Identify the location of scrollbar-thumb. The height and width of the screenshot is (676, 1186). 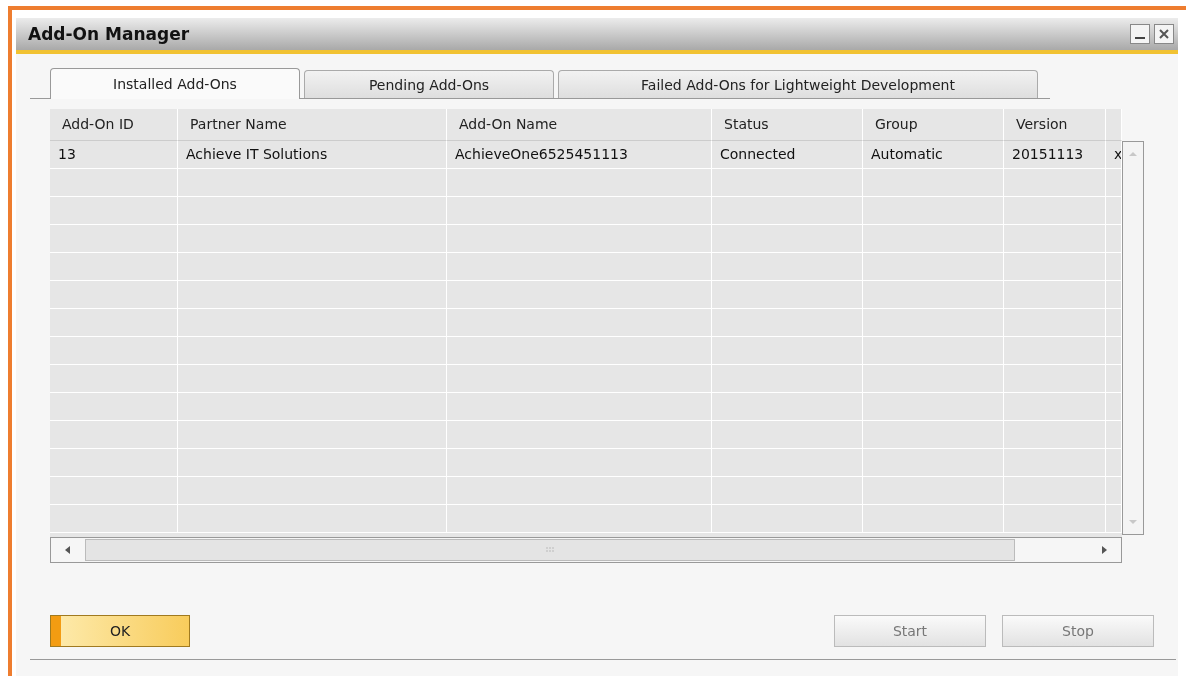
(550, 550).